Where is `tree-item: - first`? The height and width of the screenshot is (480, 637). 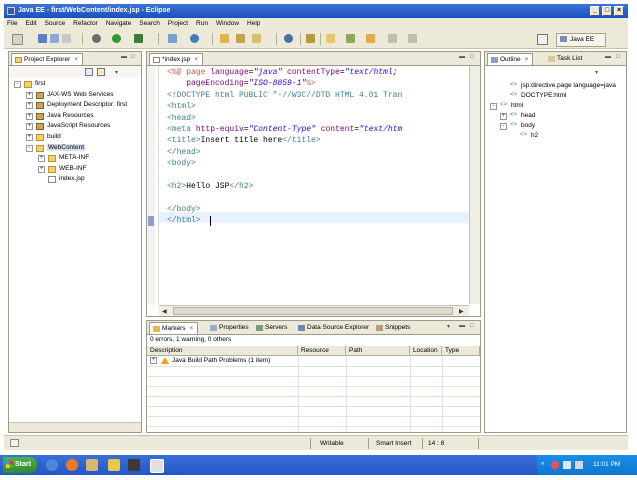
tree-item: - first is located at coordinates (75, 85).